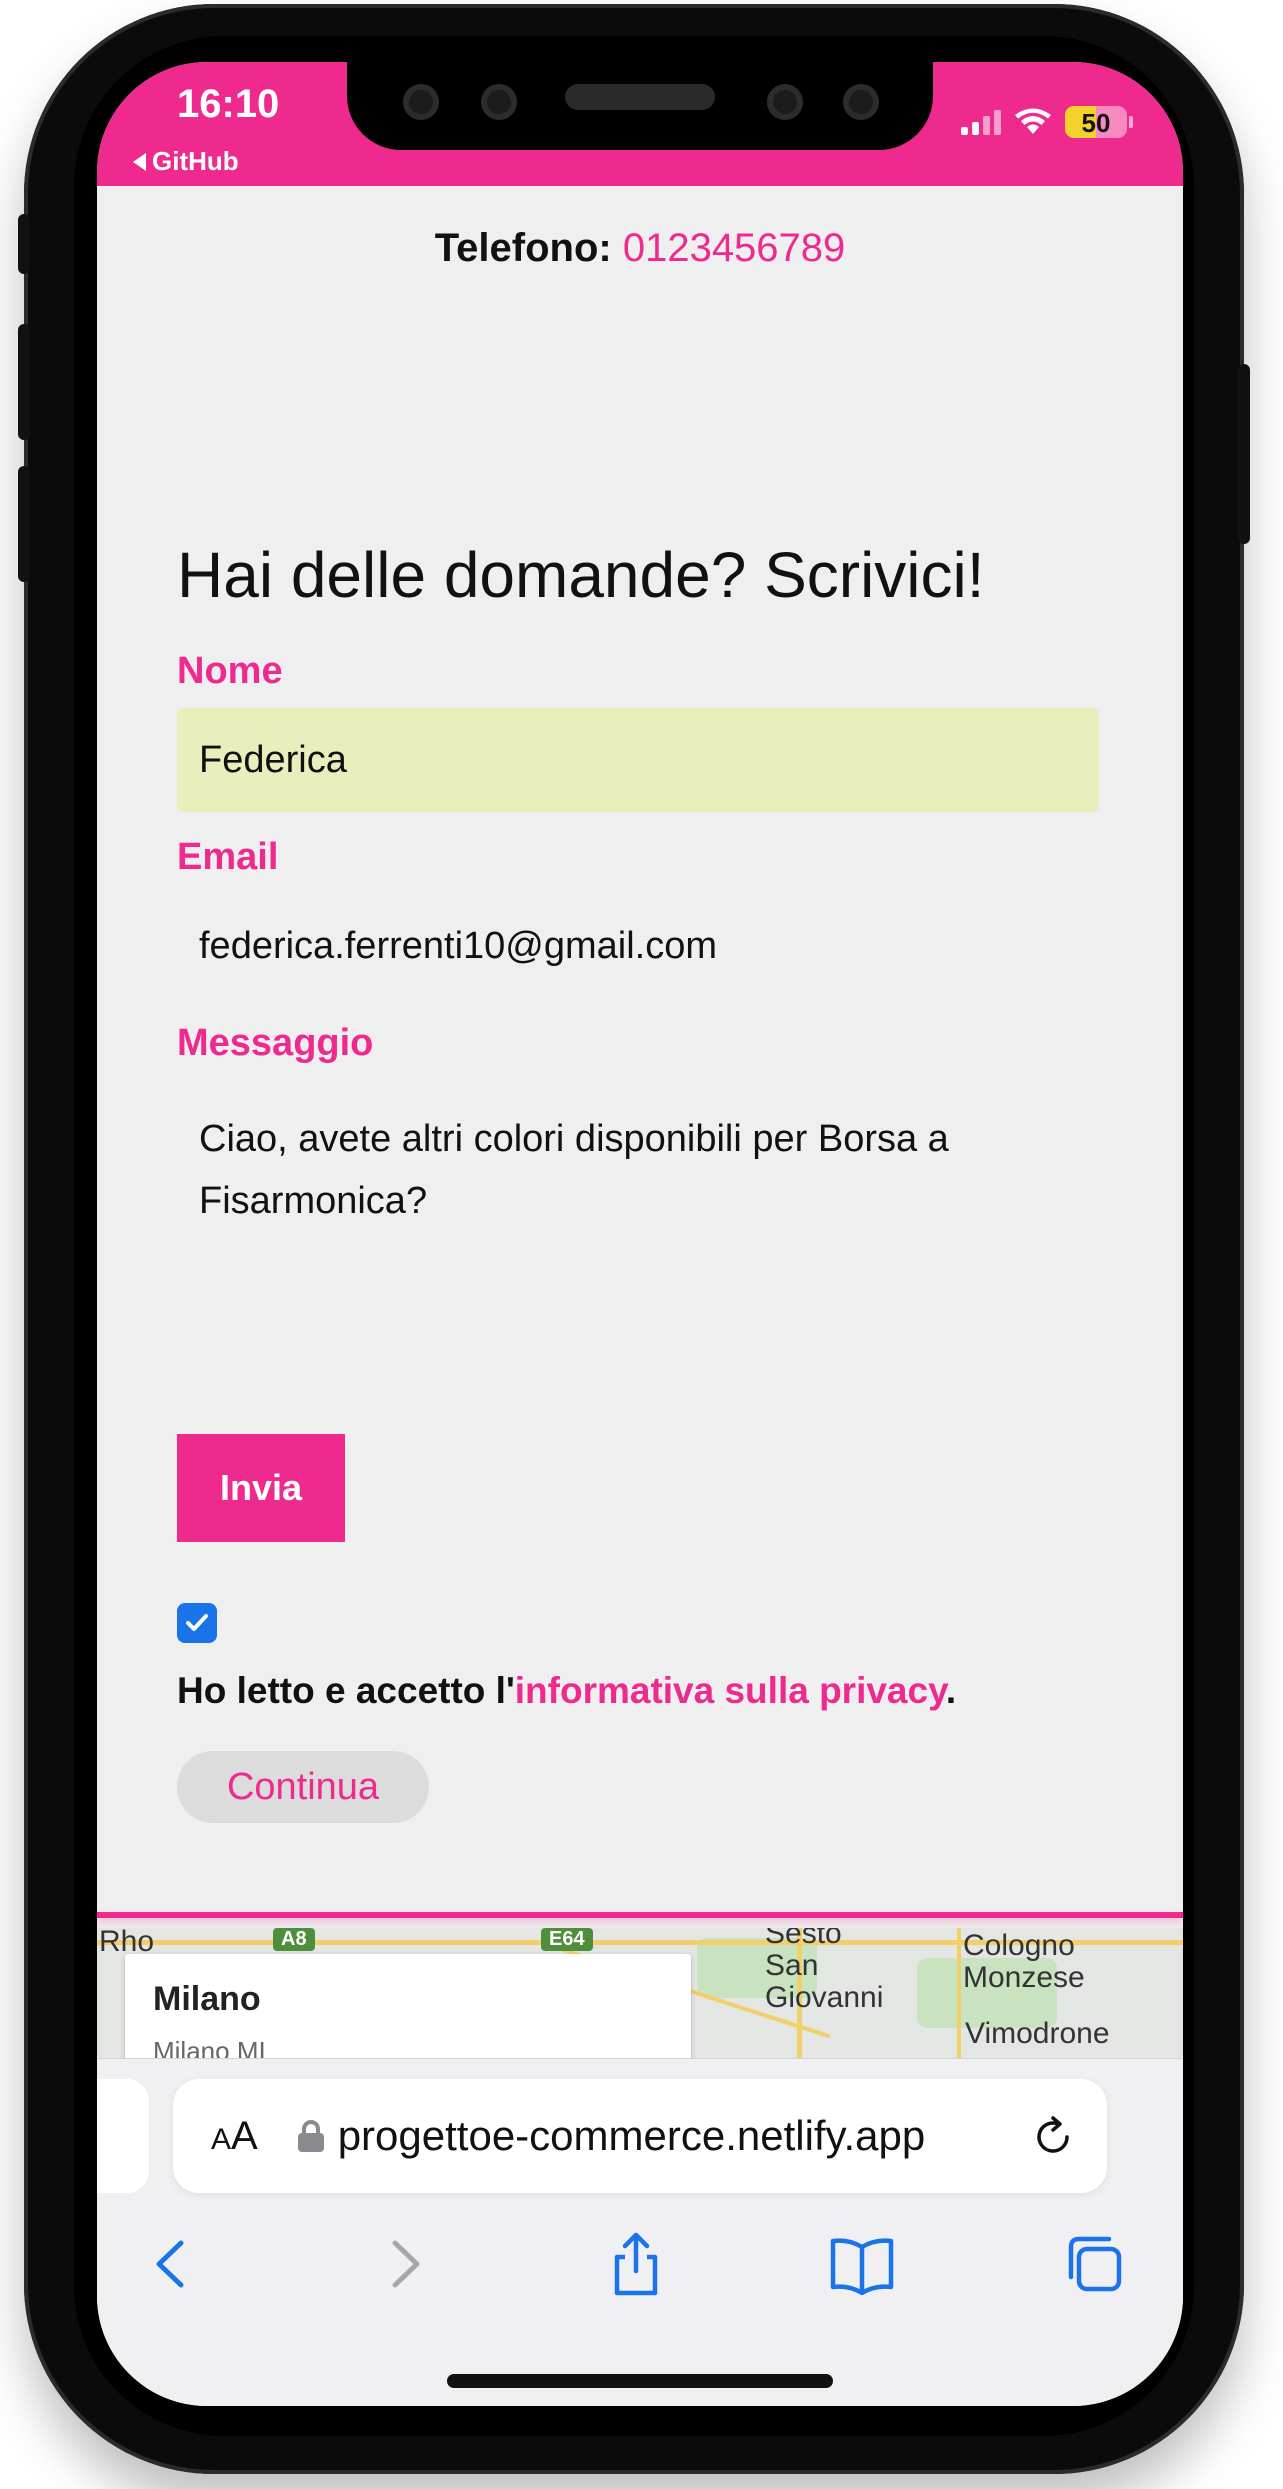 The image size is (1283, 2489). Describe the element at coordinates (172, 2264) in the screenshot. I see `back-arrow-icon` at that location.